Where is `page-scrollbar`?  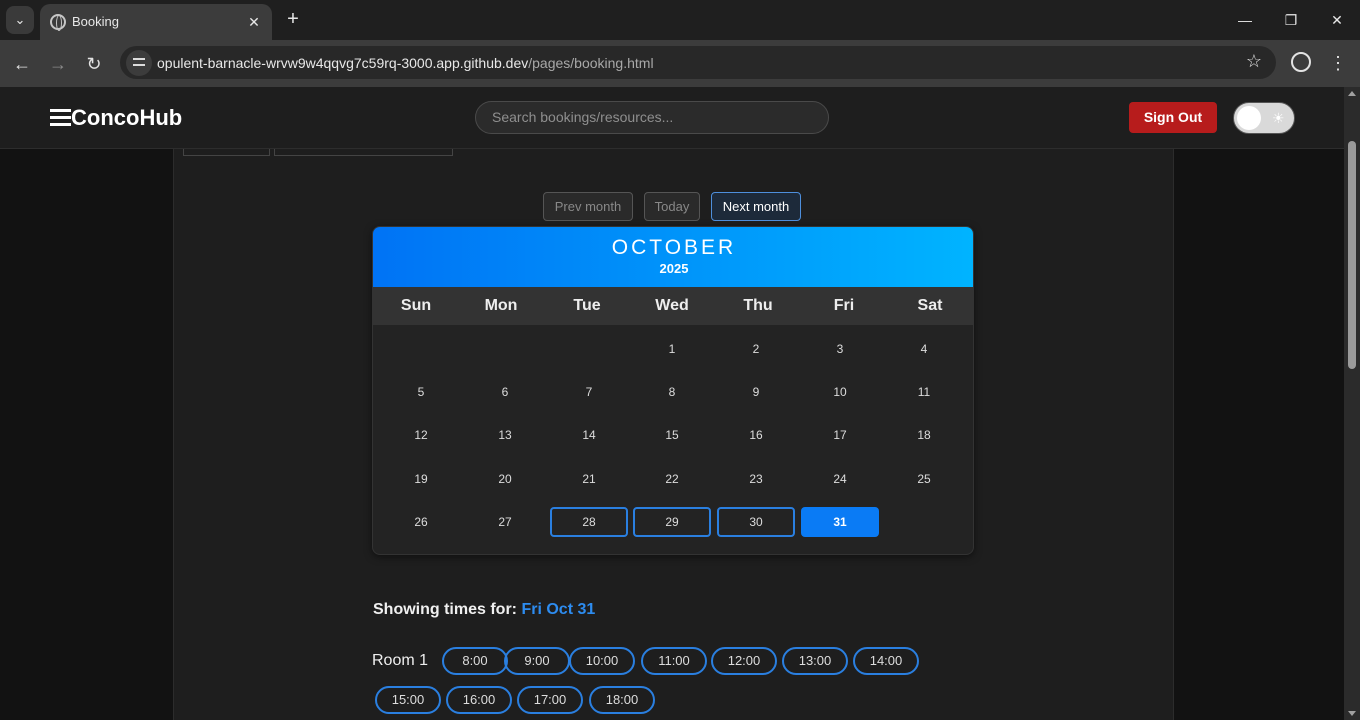
page-scrollbar is located at coordinates (1352, 403).